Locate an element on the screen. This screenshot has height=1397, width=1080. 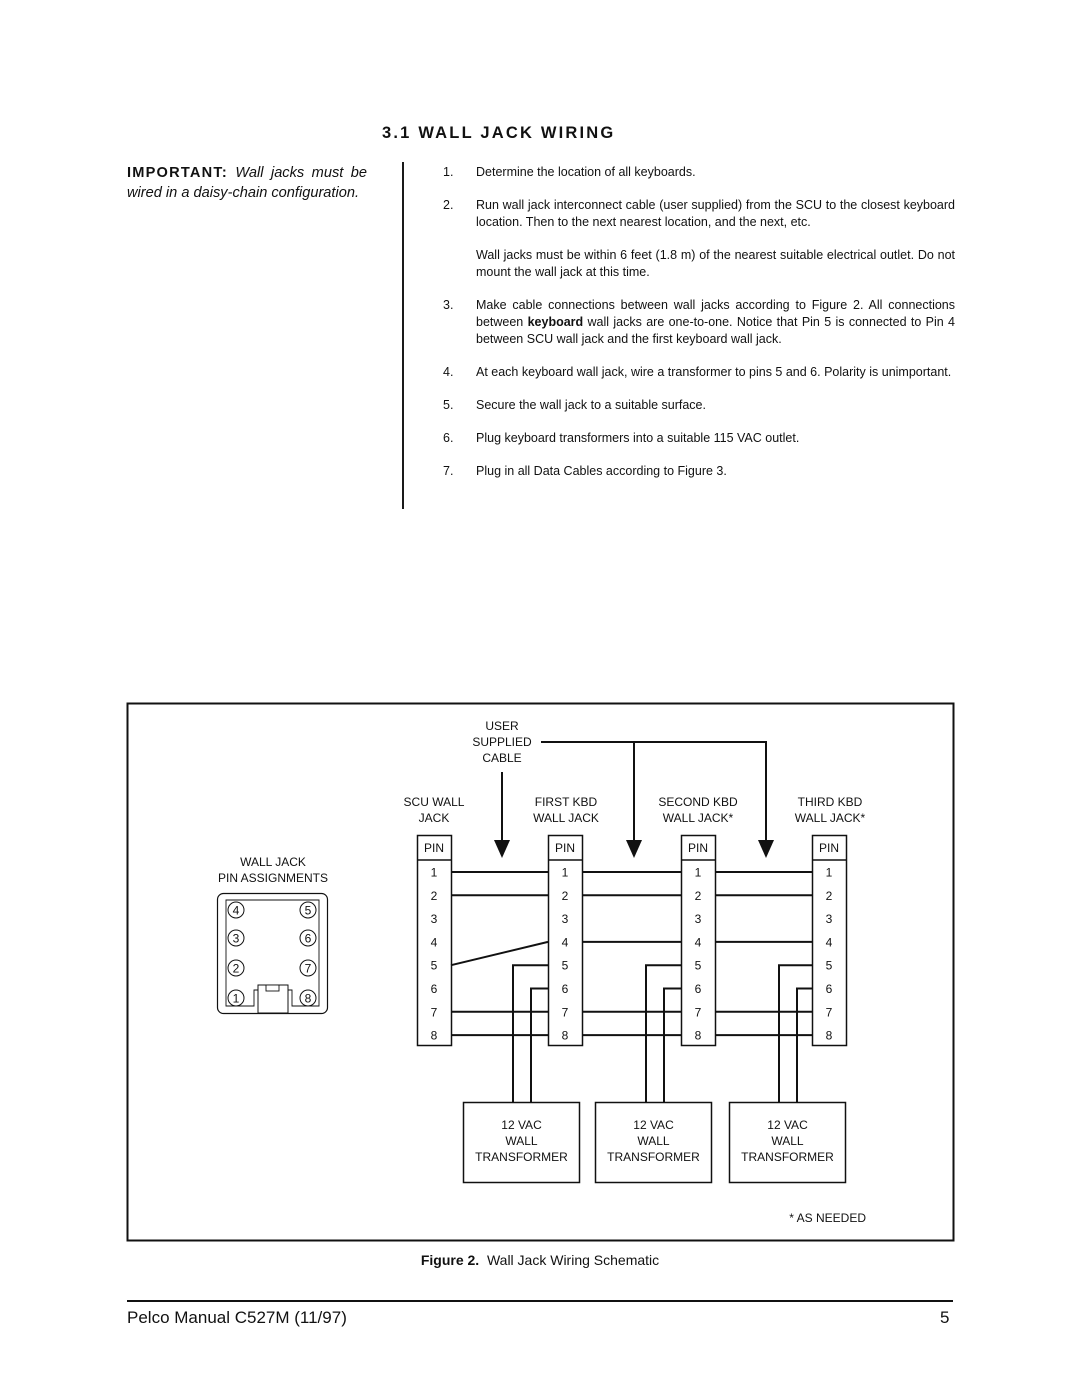
jack-3: THIRD KBD WALL JACK* PIN 1 2 3 4 5 6 7 8 is located at coordinates (830, 921).